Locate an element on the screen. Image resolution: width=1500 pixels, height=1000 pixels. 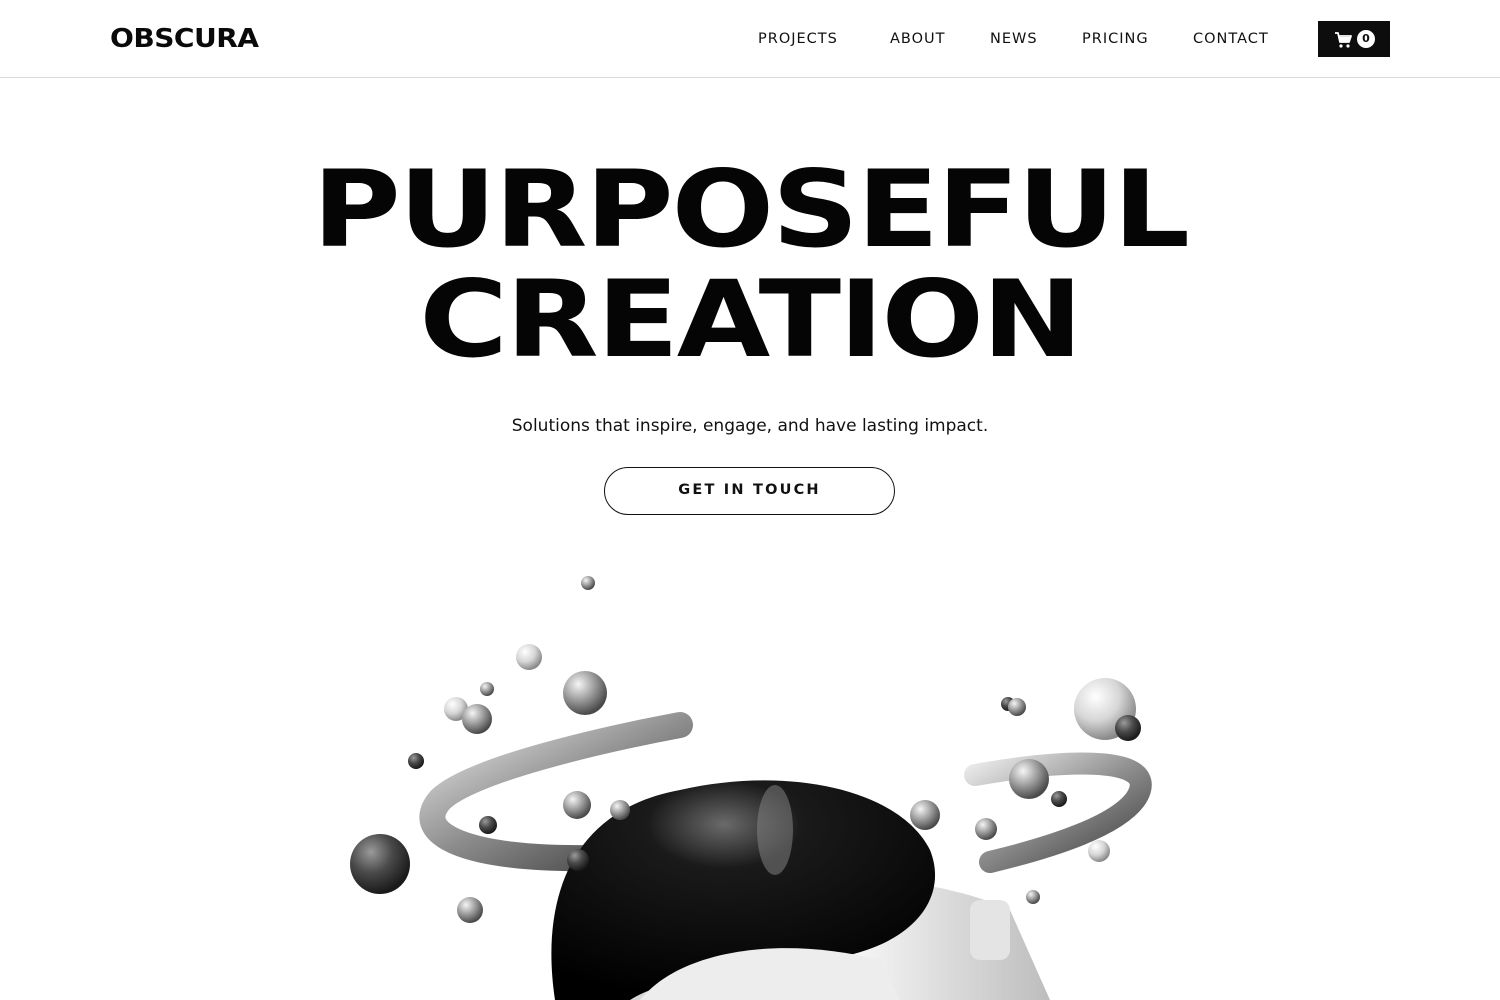
cart-icon is located at coordinates (1343, 40).